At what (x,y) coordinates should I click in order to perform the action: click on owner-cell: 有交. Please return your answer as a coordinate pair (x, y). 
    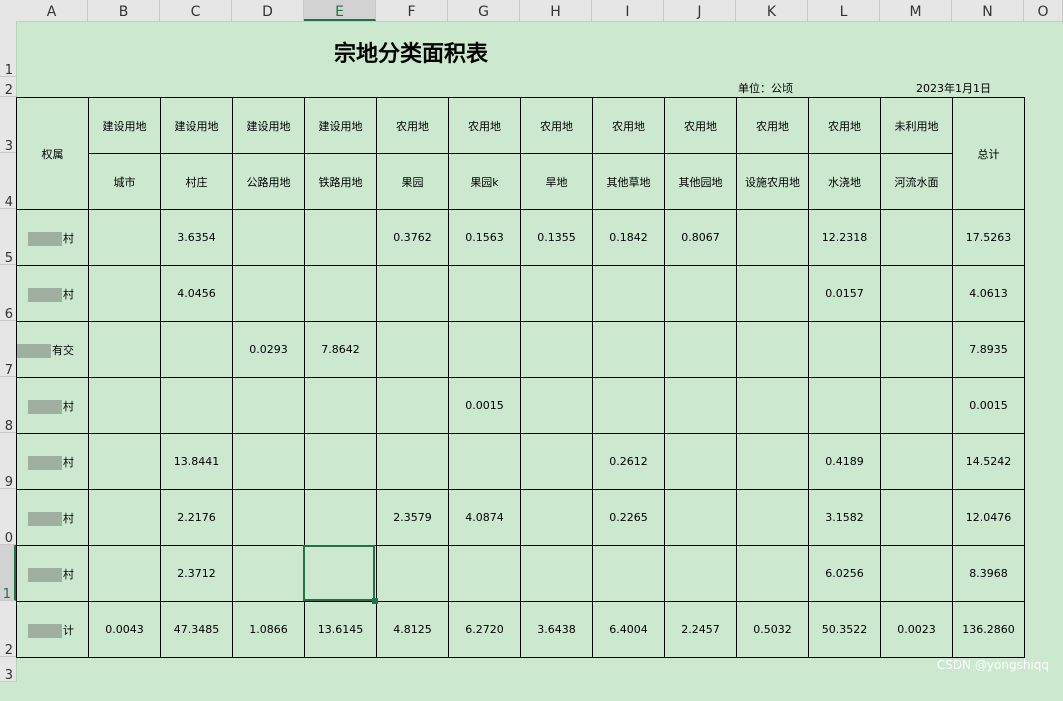
    Looking at the image, I should click on (52, 349).